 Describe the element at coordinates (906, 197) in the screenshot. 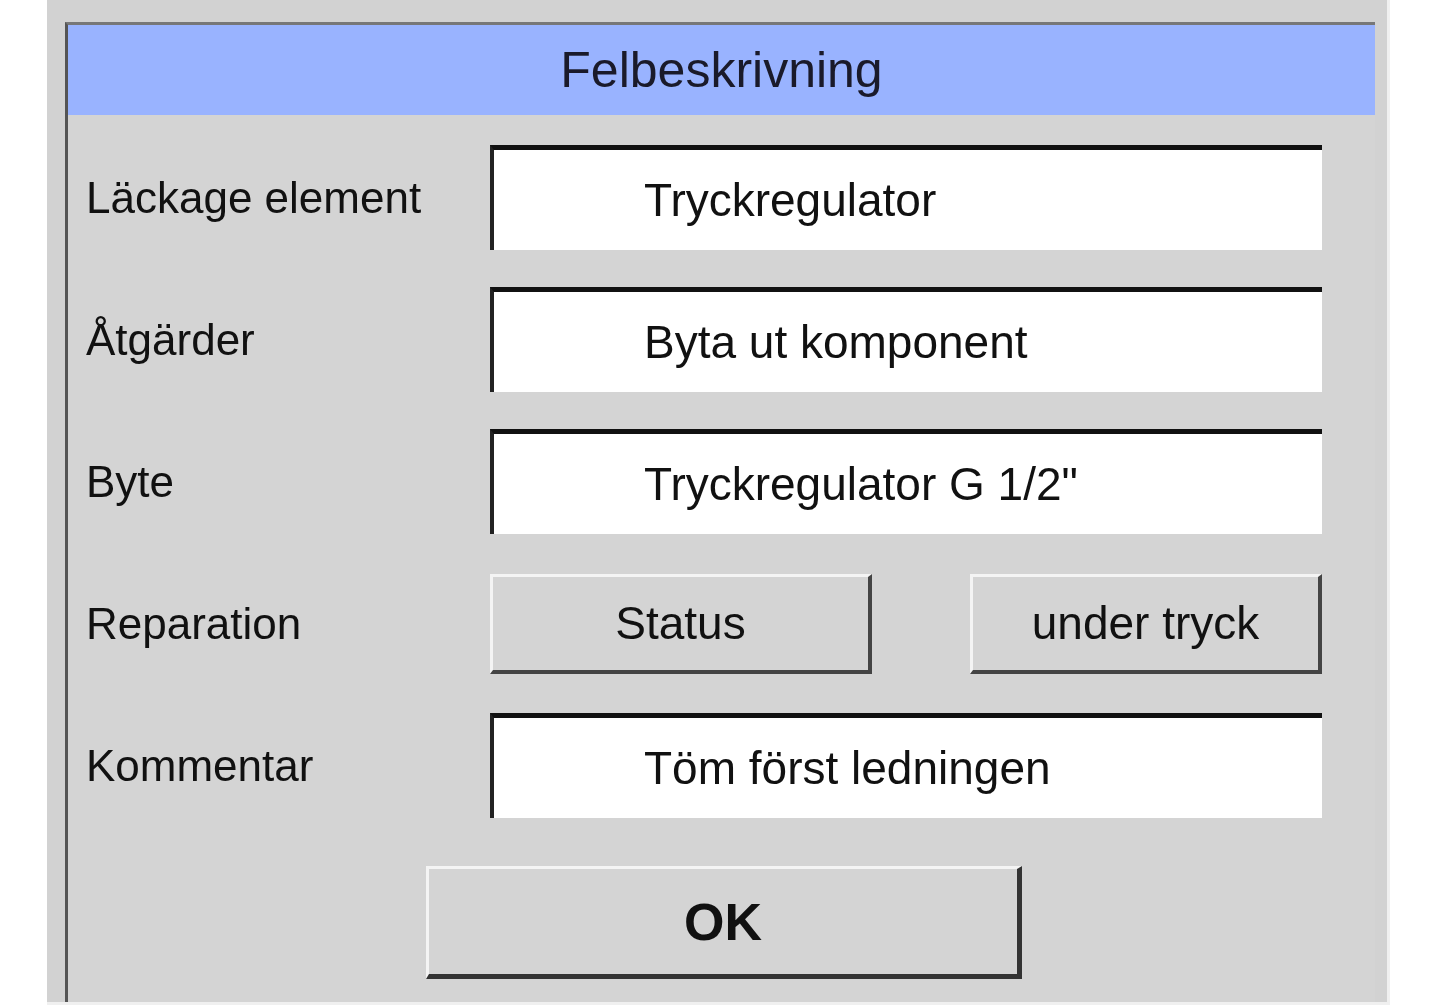

I see `value-field: Tryckregulator` at that location.